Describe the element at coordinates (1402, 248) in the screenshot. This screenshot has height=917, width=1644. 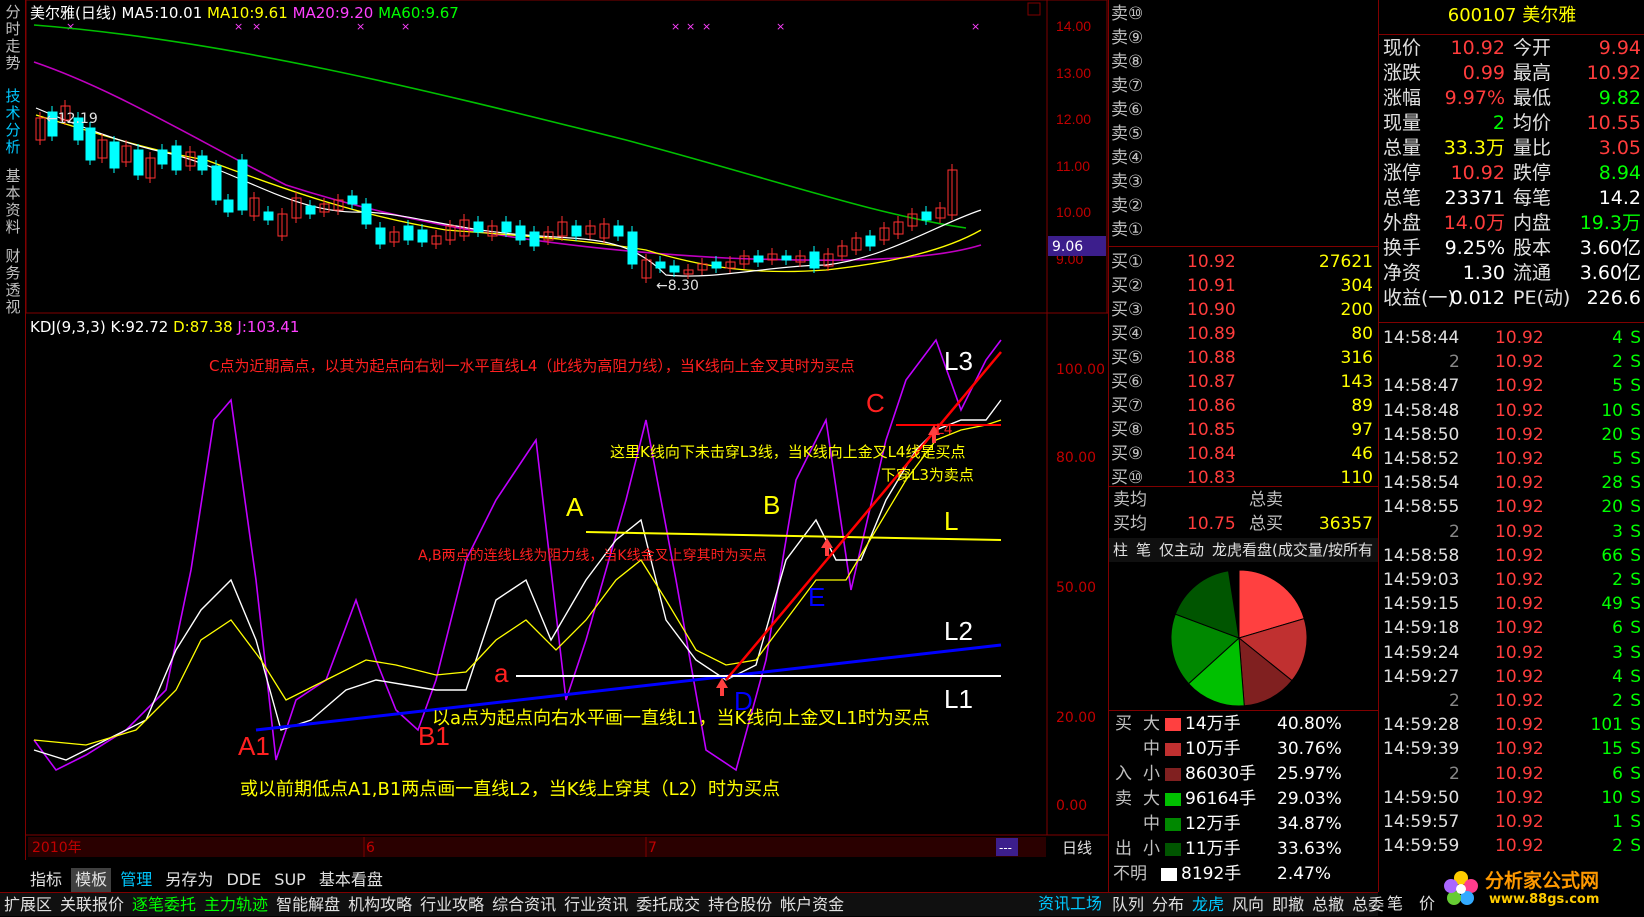
I see `quote-label: 换手` at that location.